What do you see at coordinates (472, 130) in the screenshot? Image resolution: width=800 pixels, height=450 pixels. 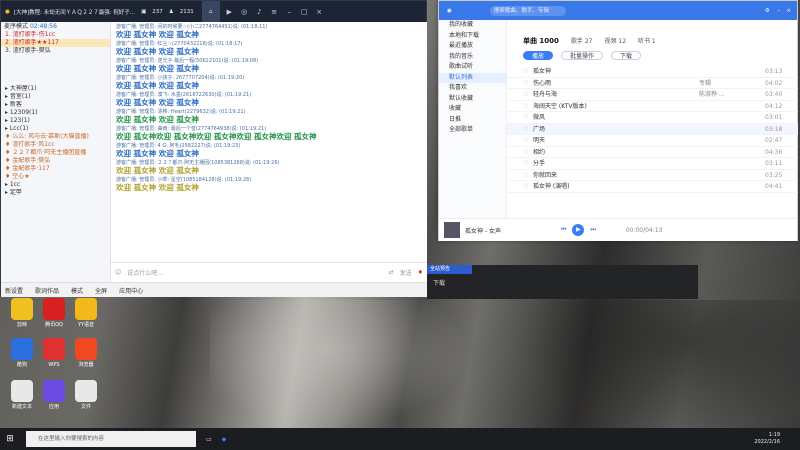 I see `sidebar-item: 全部歌单` at bounding box center [472, 130].